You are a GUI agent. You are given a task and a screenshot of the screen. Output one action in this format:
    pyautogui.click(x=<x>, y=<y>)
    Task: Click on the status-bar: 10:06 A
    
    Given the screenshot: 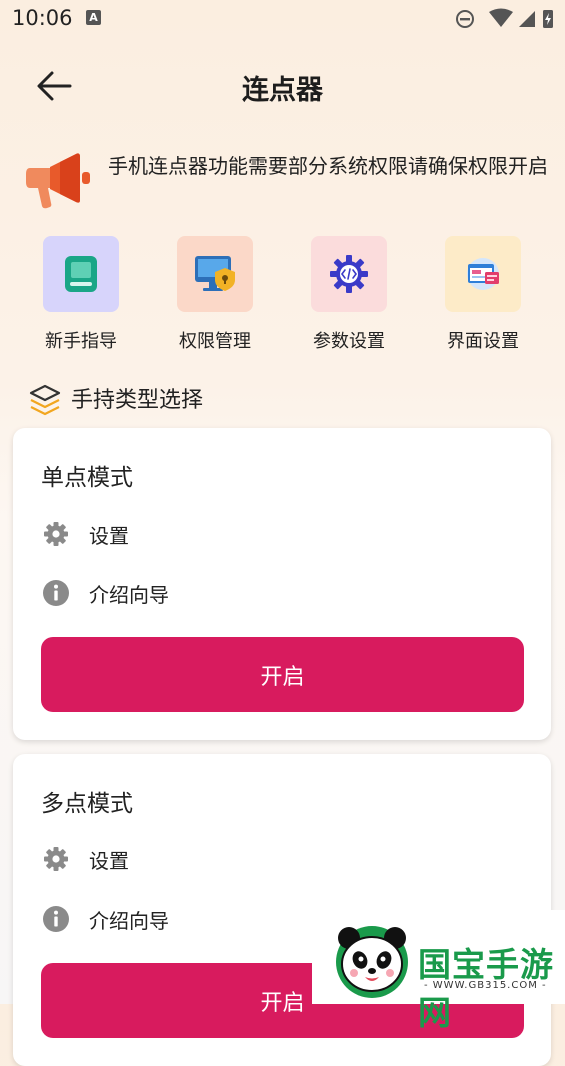 What is the action you would take?
    pyautogui.click(x=282, y=20)
    